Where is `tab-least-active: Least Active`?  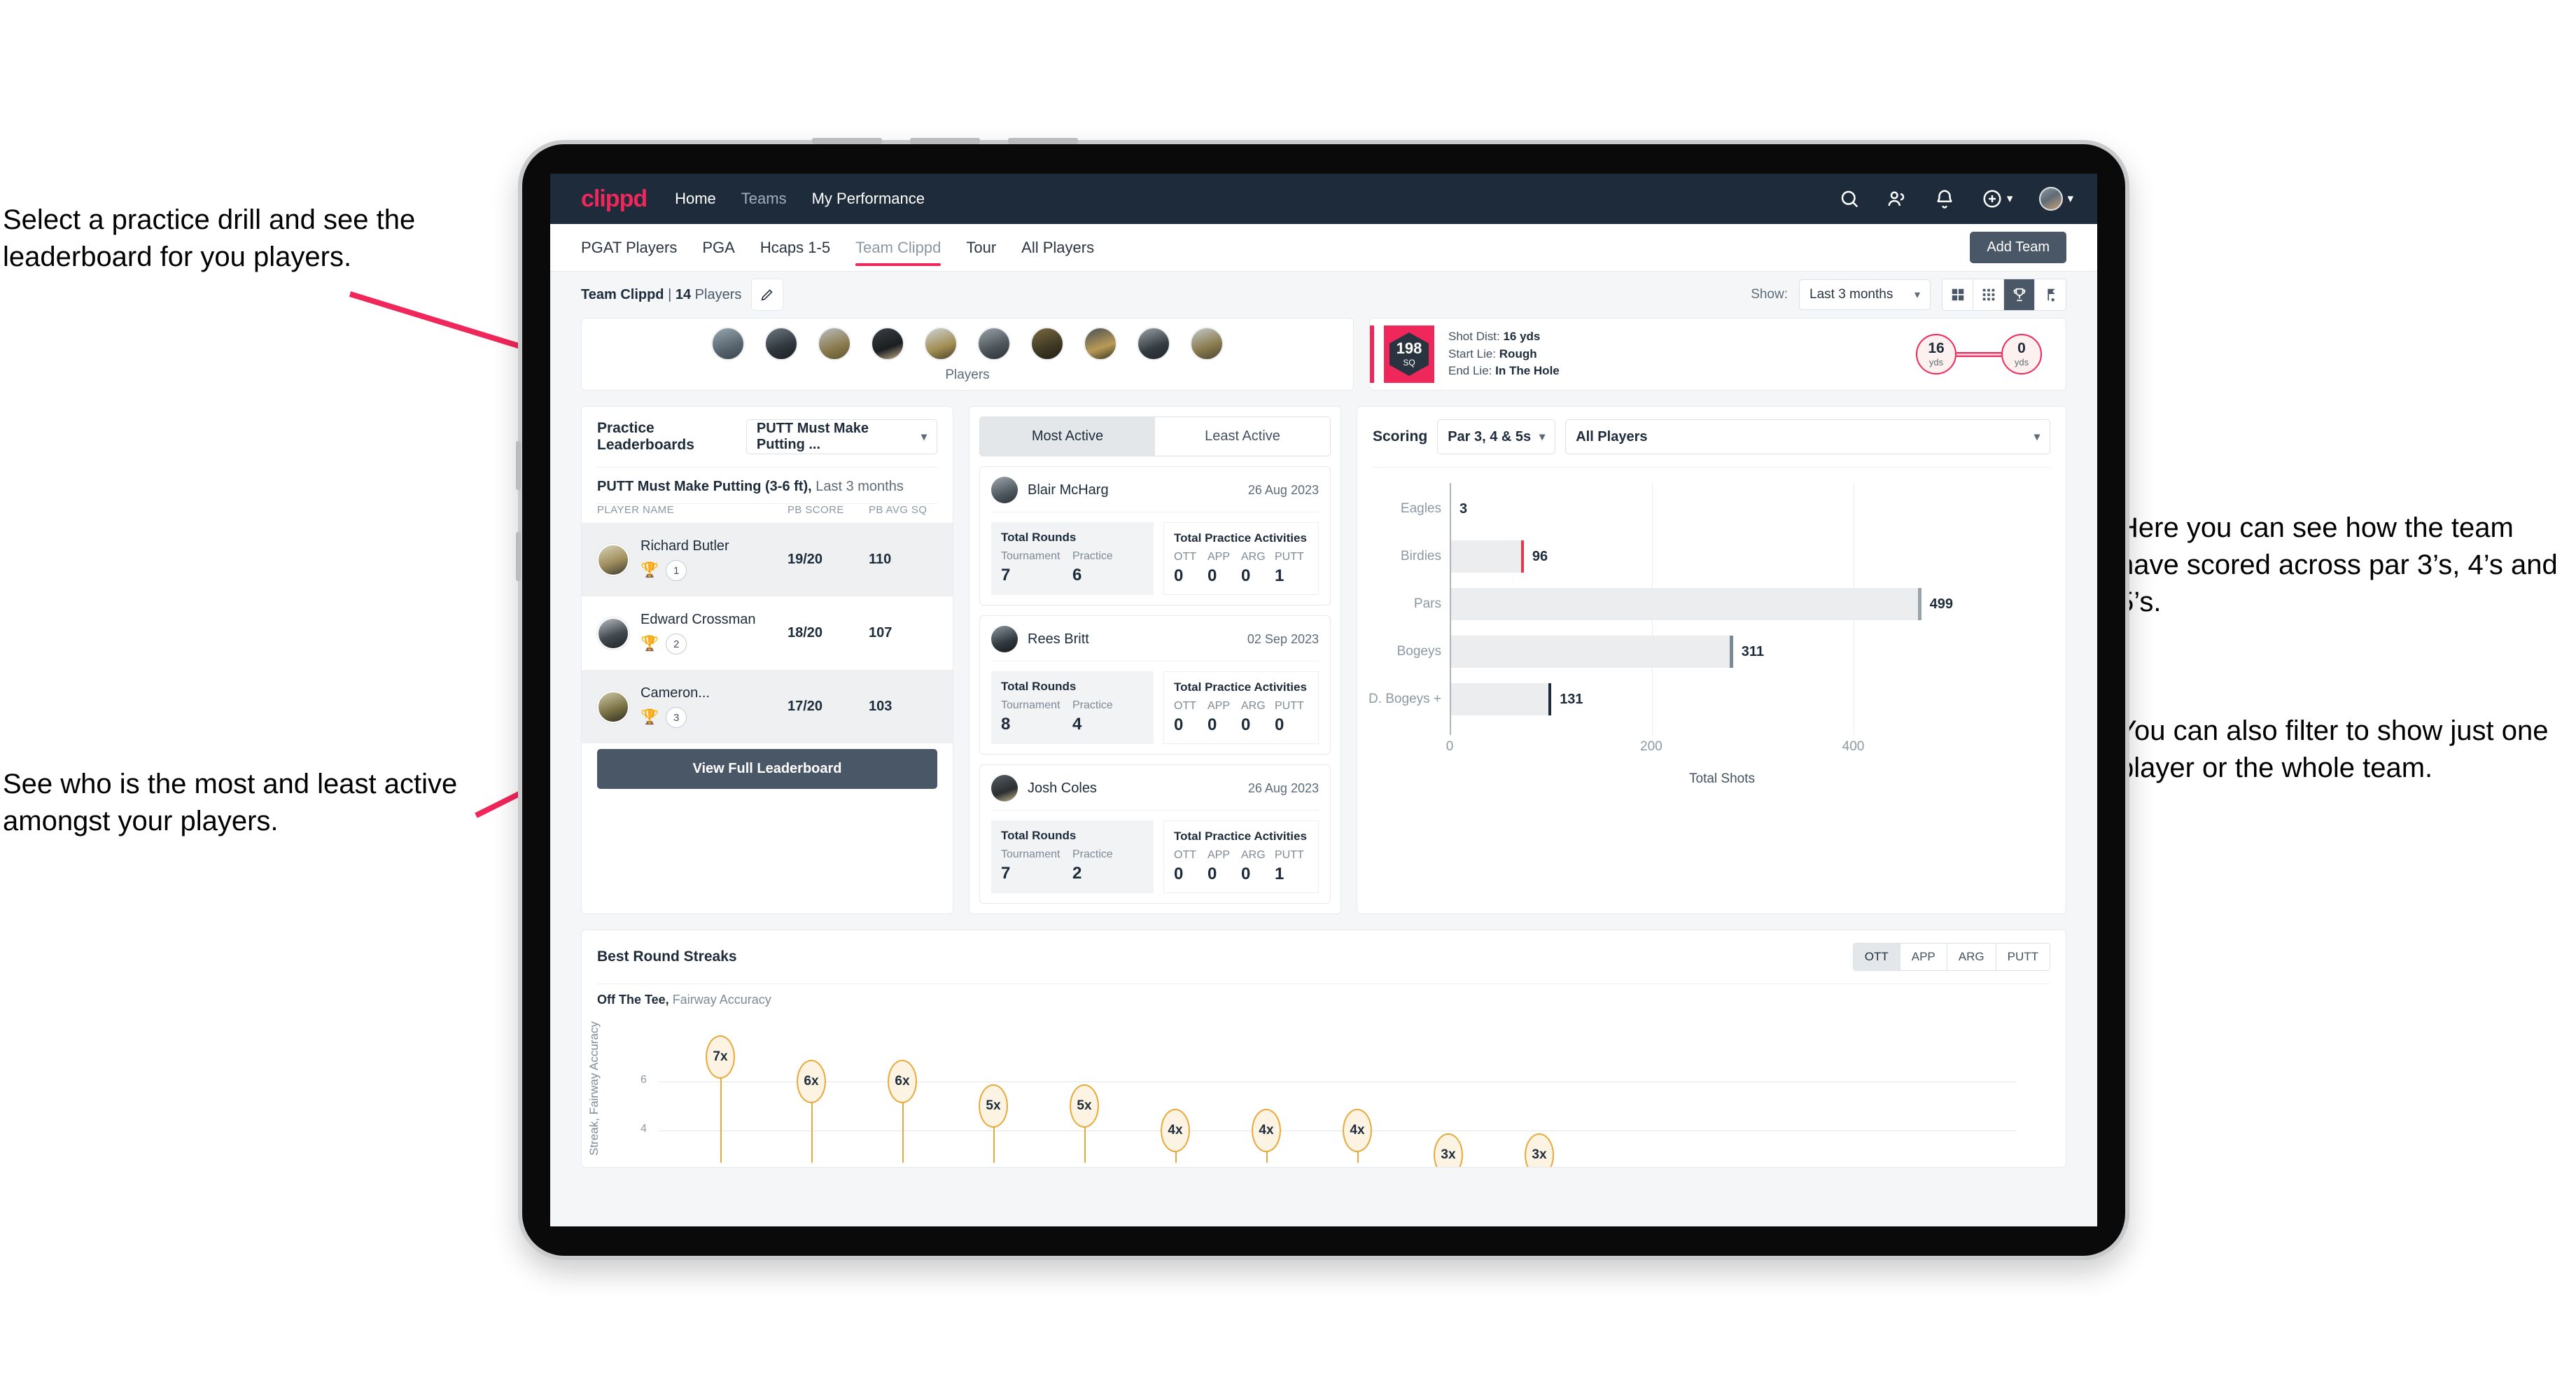
tab-least-active: Least Active is located at coordinates (1242, 436).